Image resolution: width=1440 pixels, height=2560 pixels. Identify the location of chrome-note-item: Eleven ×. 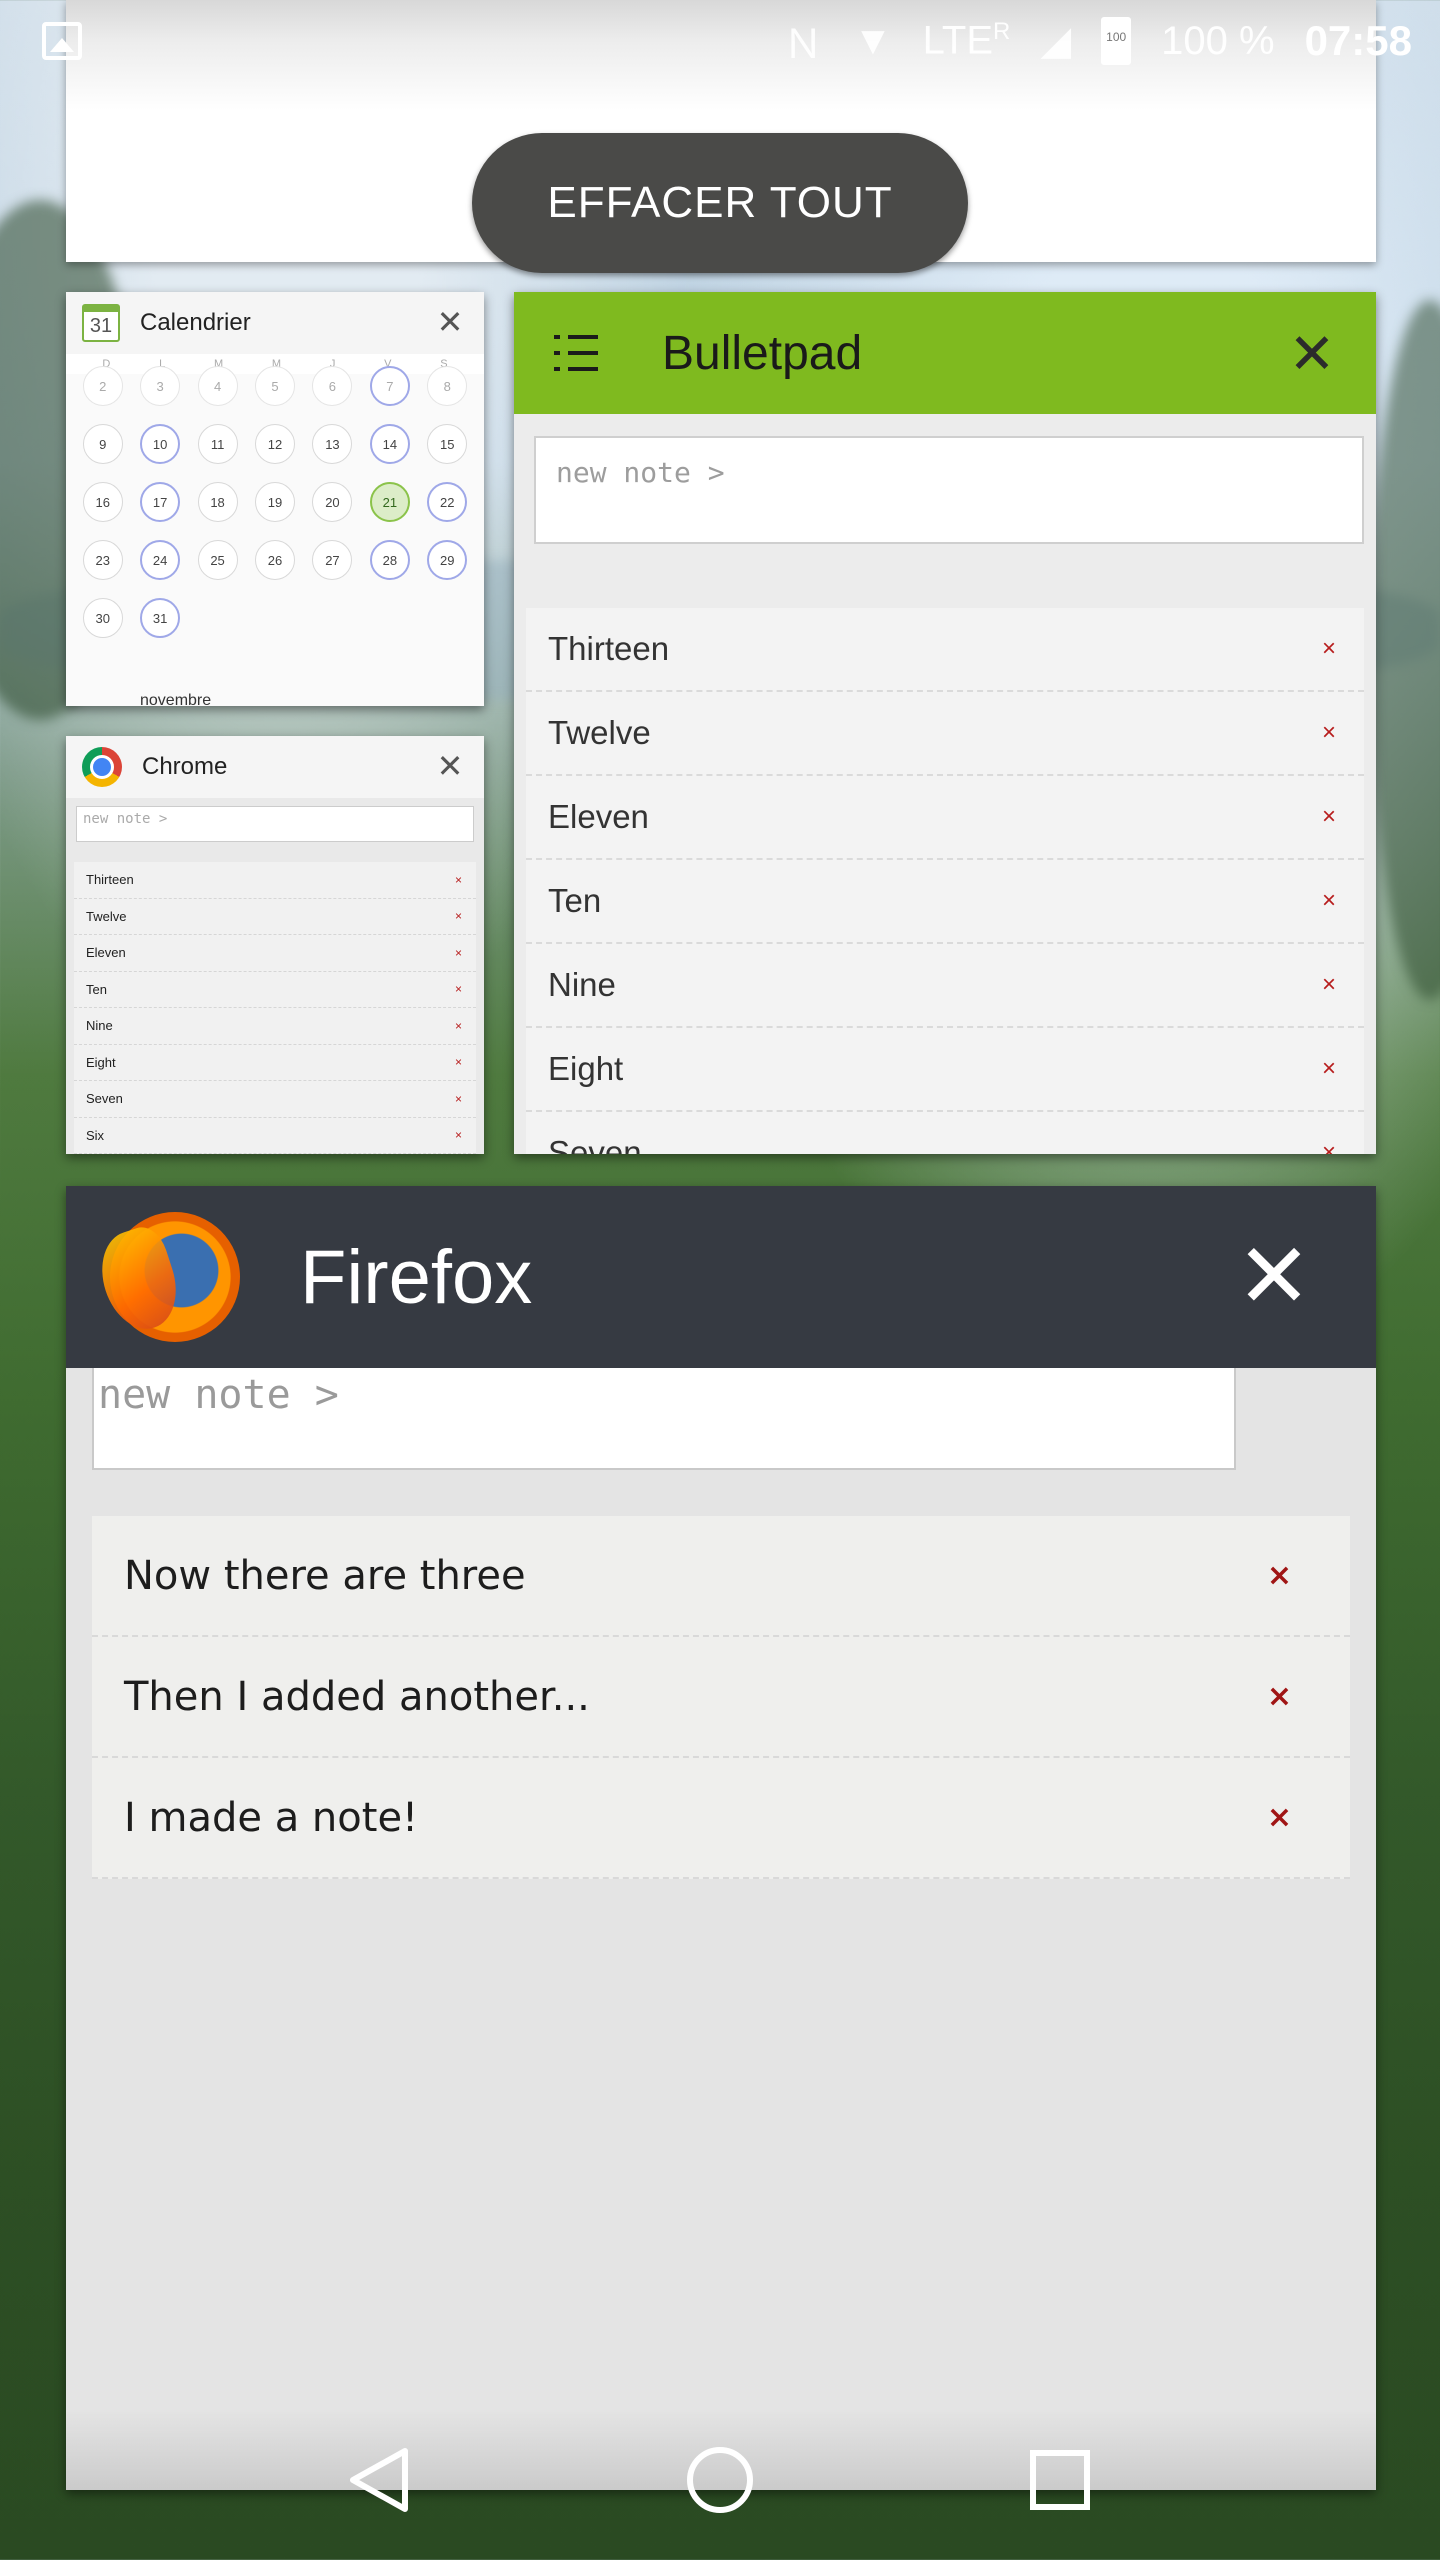
(275, 953).